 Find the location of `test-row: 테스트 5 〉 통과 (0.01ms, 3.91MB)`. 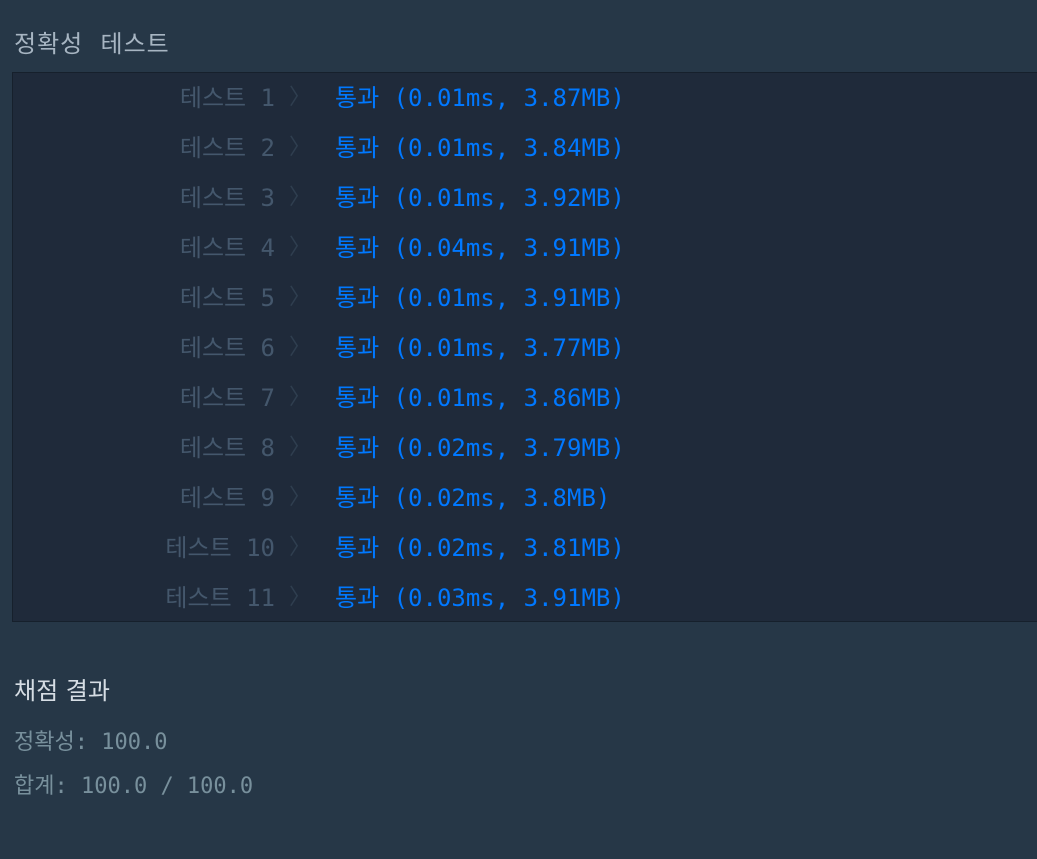

test-row: 테스트 5 〉 통과 (0.01ms, 3.91MB) is located at coordinates (523, 298).